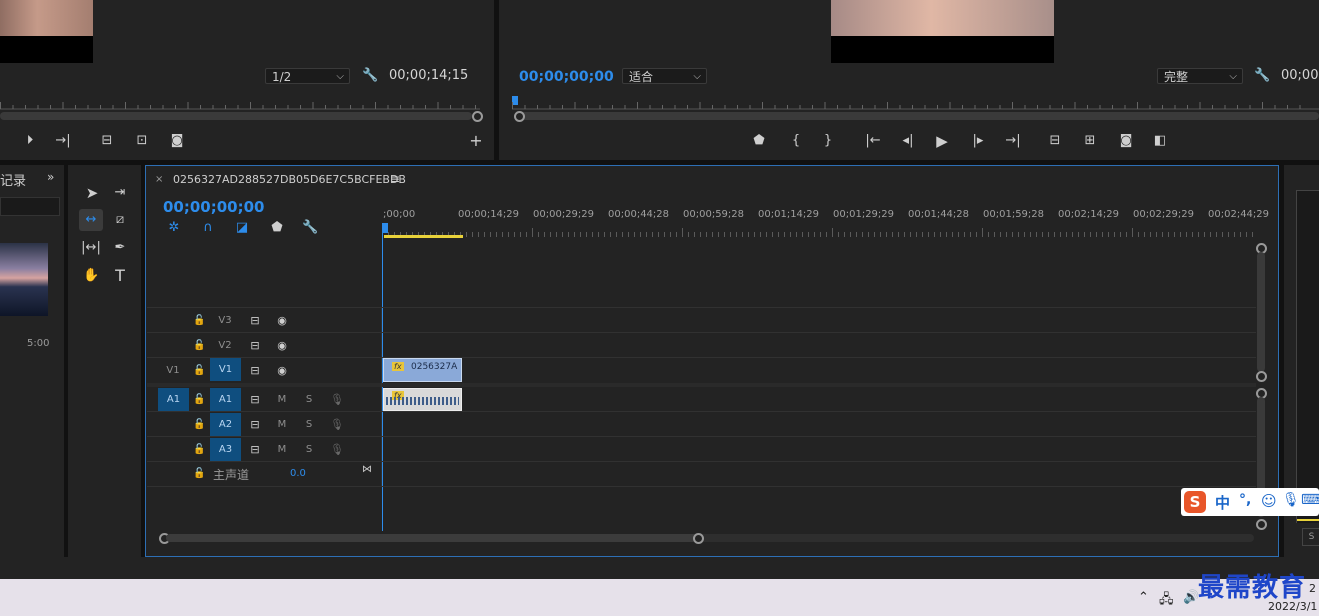  What do you see at coordinates (1222, 502) in the screenshot?
I see `ime-lang: 中` at bounding box center [1222, 502].